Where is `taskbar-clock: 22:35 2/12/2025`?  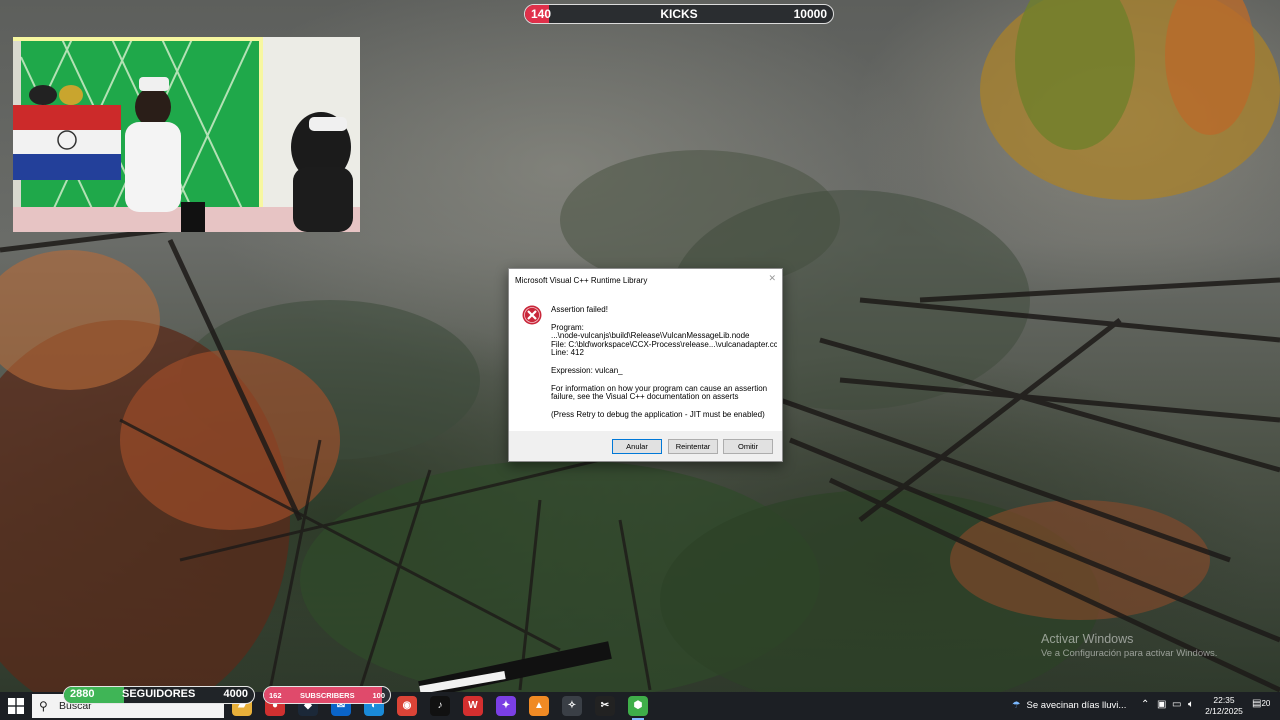 taskbar-clock: 22:35 2/12/2025 is located at coordinates (1224, 706).